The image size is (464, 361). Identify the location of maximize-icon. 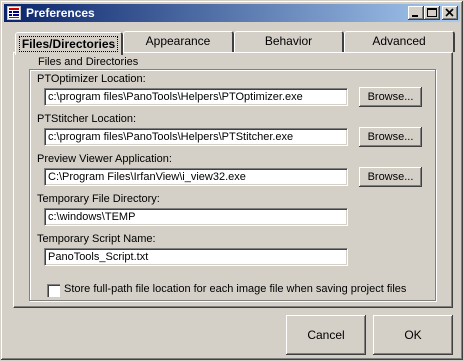
(432, 12).